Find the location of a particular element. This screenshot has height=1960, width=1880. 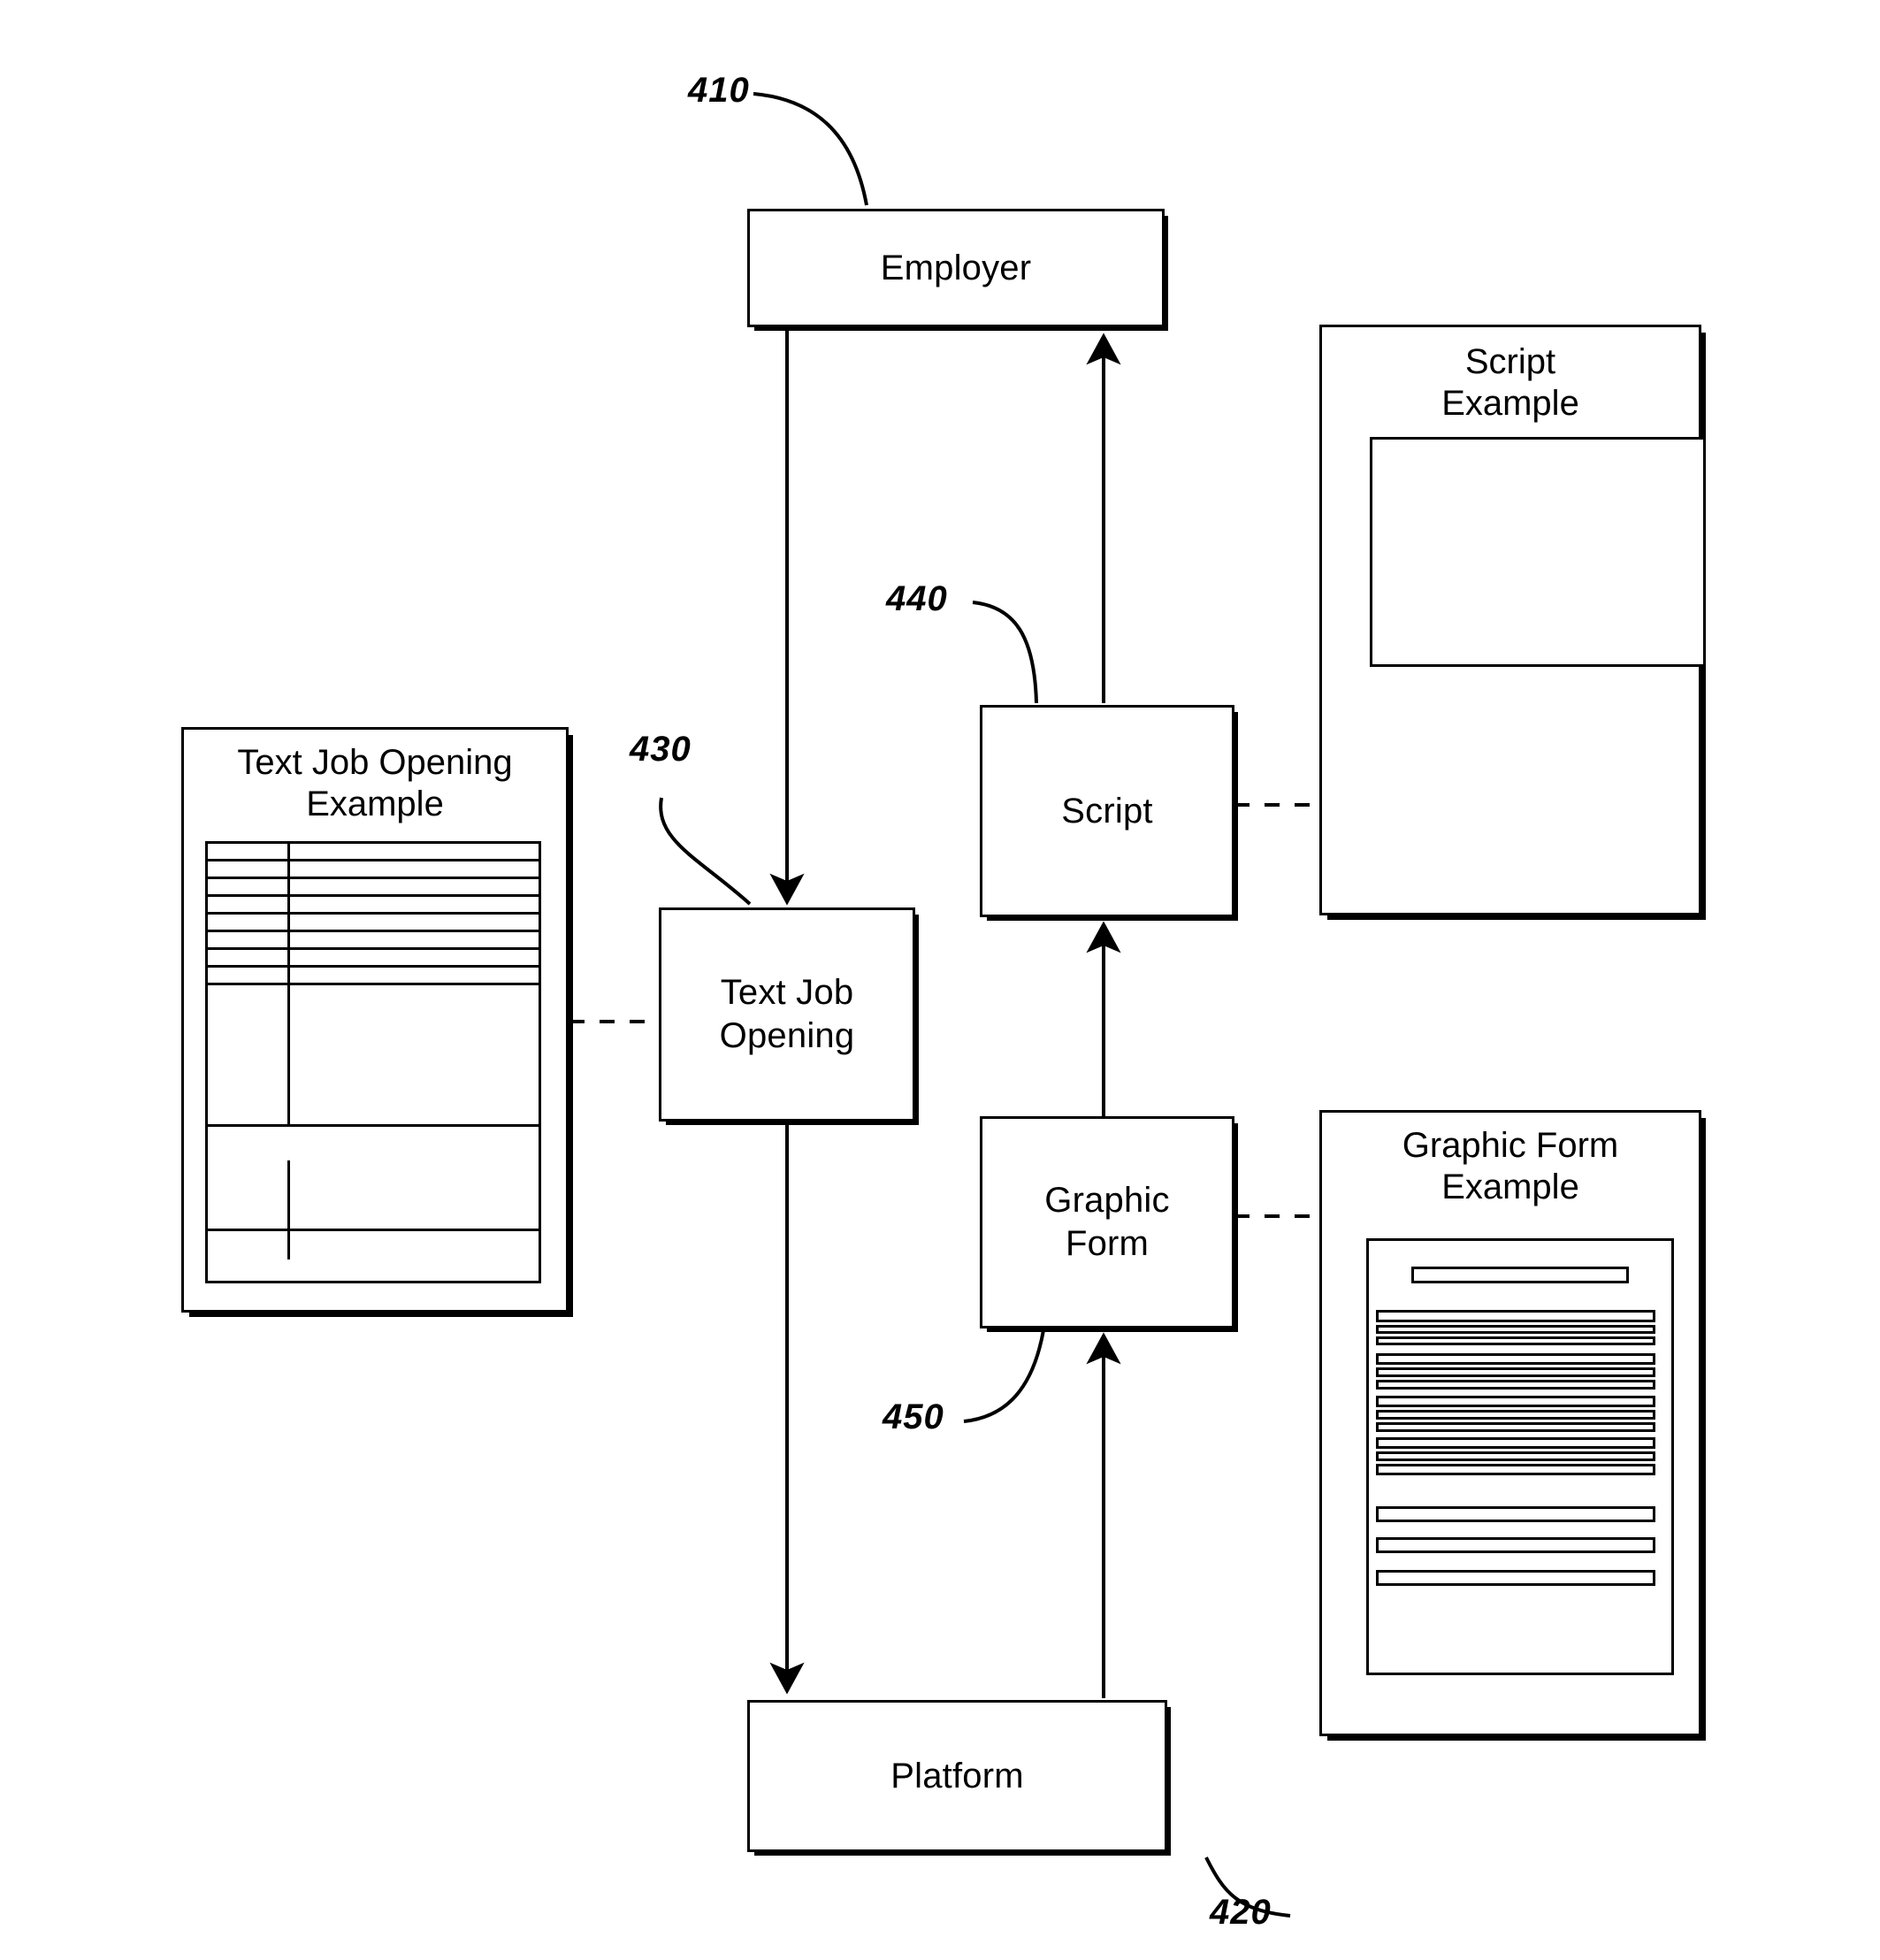

panel-text-job-opening-example-title: Text Job Opening Example is located at coordinates (375, 783).